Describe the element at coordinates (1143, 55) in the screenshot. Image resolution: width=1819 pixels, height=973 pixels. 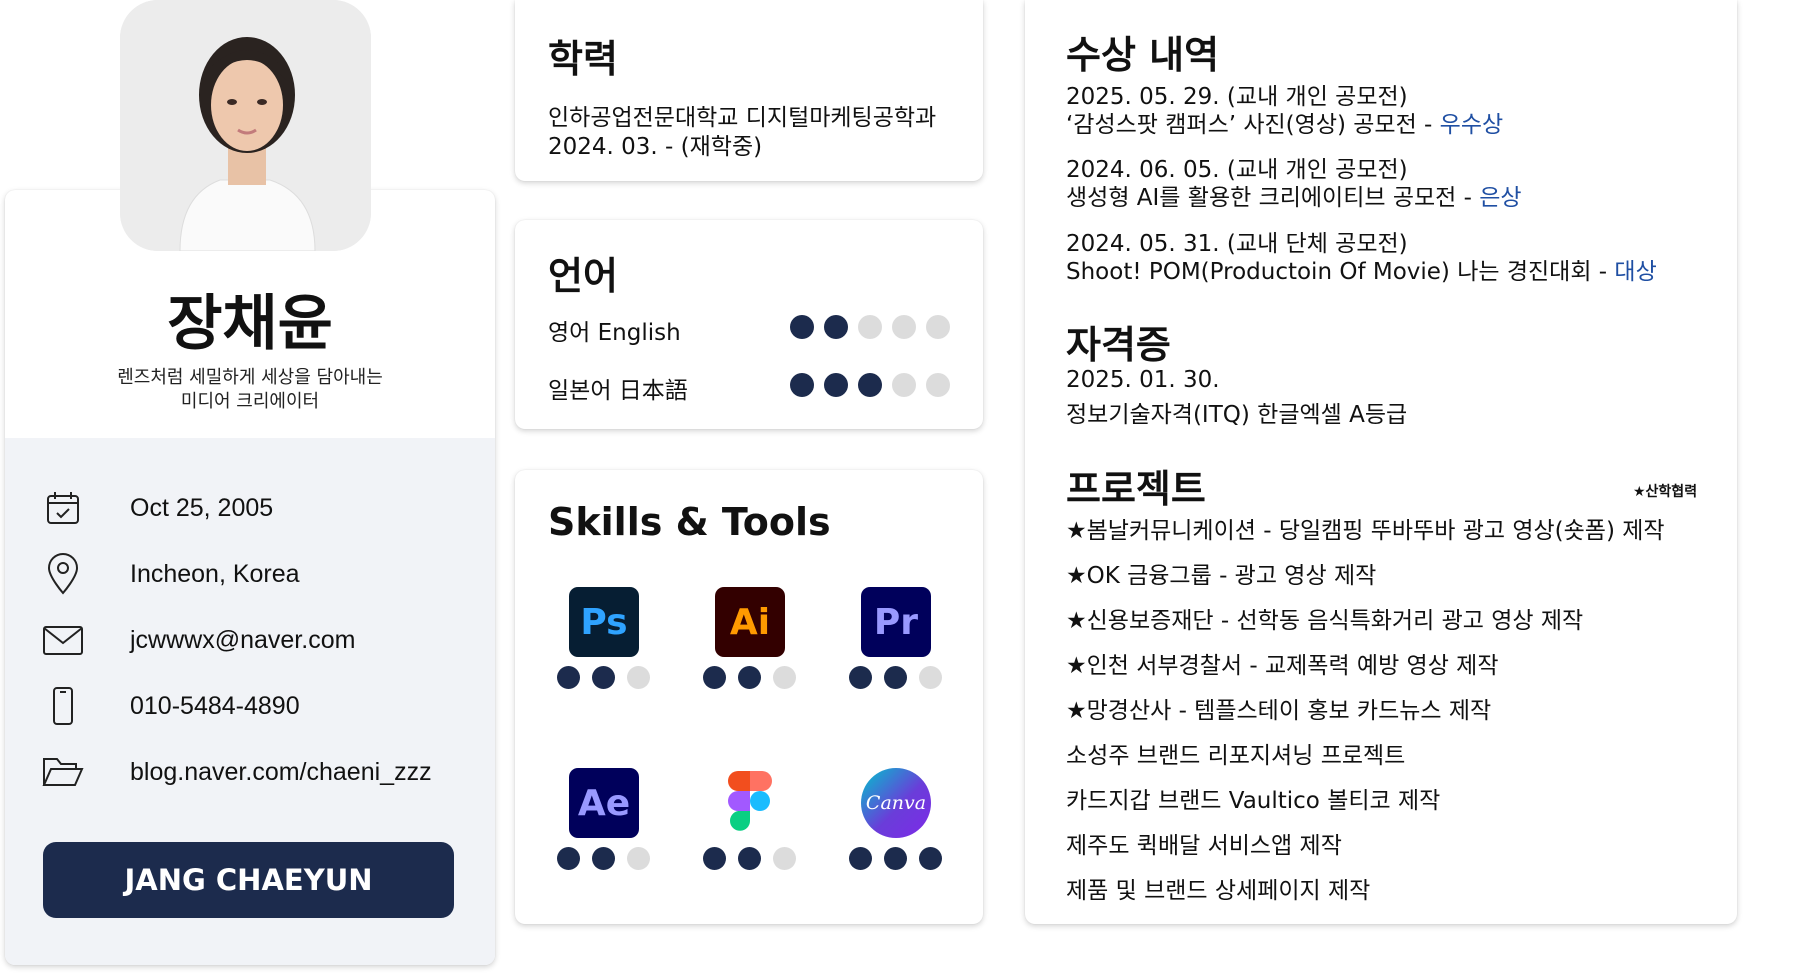
I see `awards-title: 수상 내역` at that location.